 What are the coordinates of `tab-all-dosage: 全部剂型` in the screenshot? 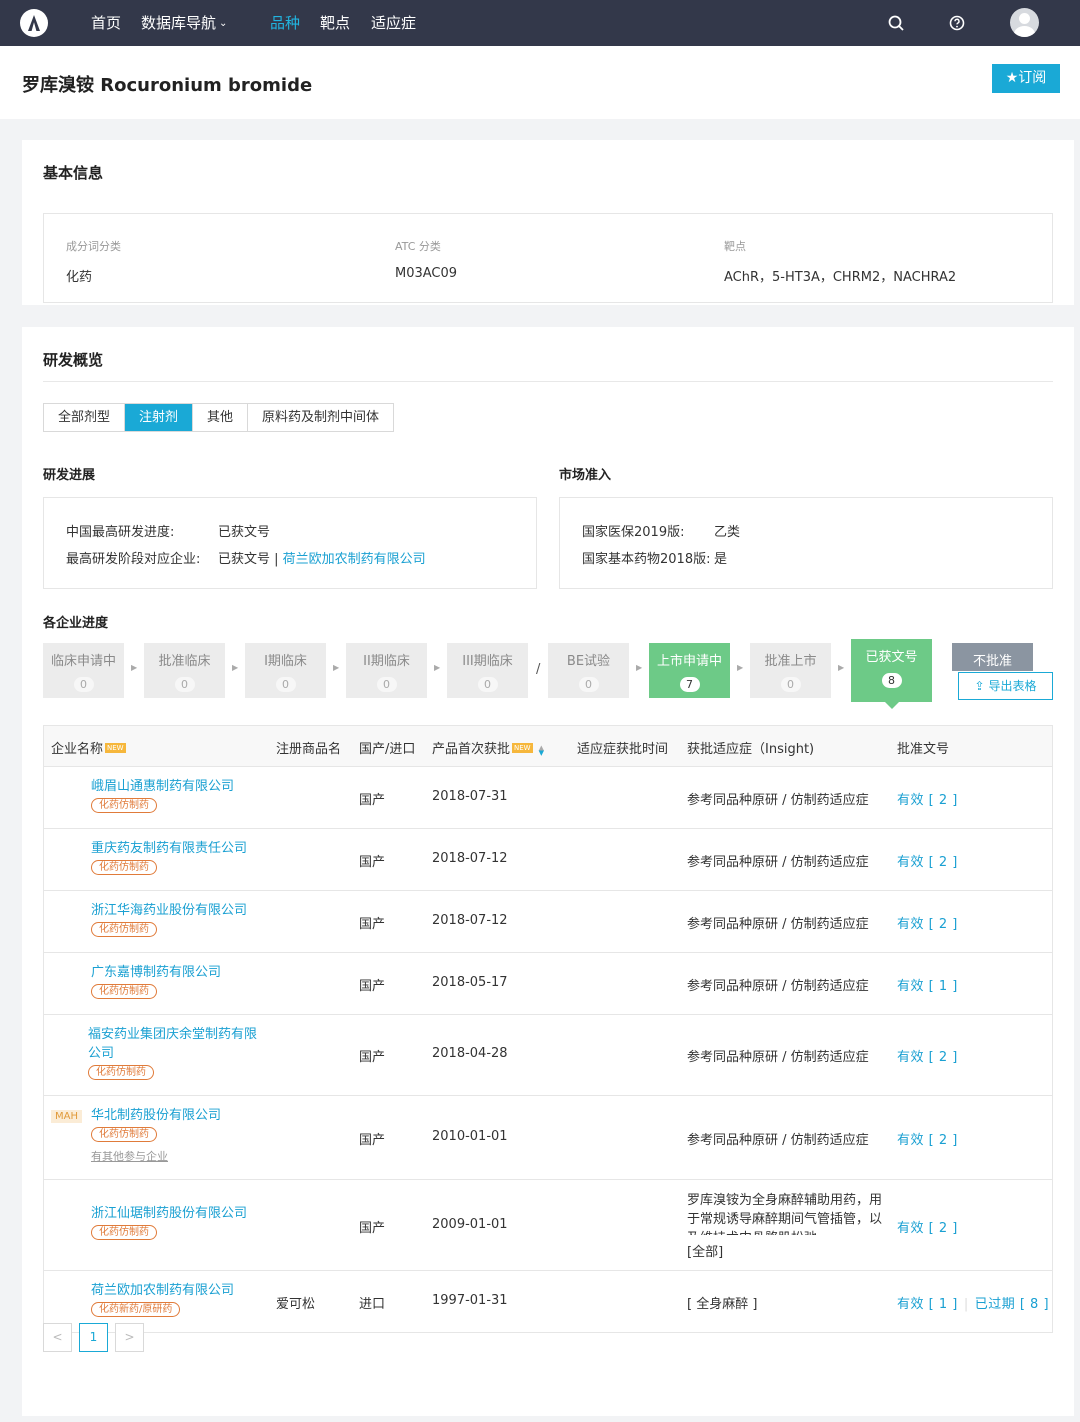 It's located at (85, 417).